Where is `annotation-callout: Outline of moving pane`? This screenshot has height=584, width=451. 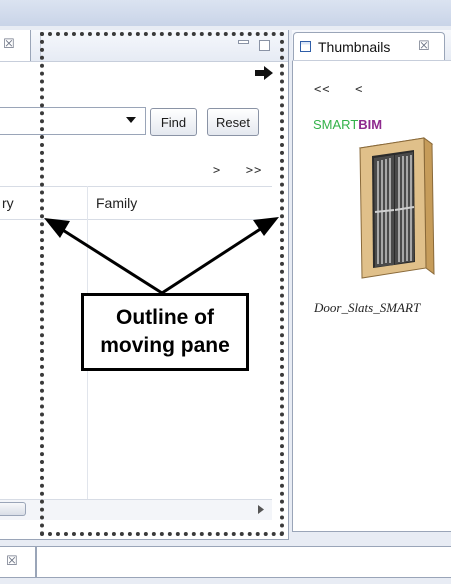 annotation-callout: Outline of moving pane is located at coordinates (165, 332).